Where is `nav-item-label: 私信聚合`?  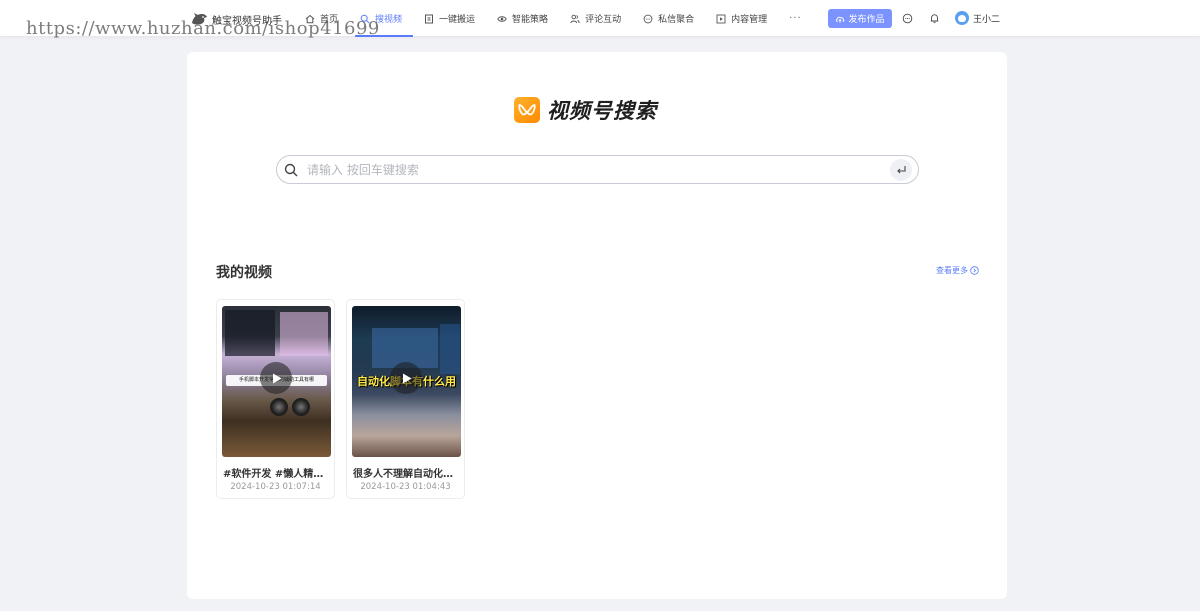 nav-item-label: 私信聚合 is located at coordinates (676, 20).